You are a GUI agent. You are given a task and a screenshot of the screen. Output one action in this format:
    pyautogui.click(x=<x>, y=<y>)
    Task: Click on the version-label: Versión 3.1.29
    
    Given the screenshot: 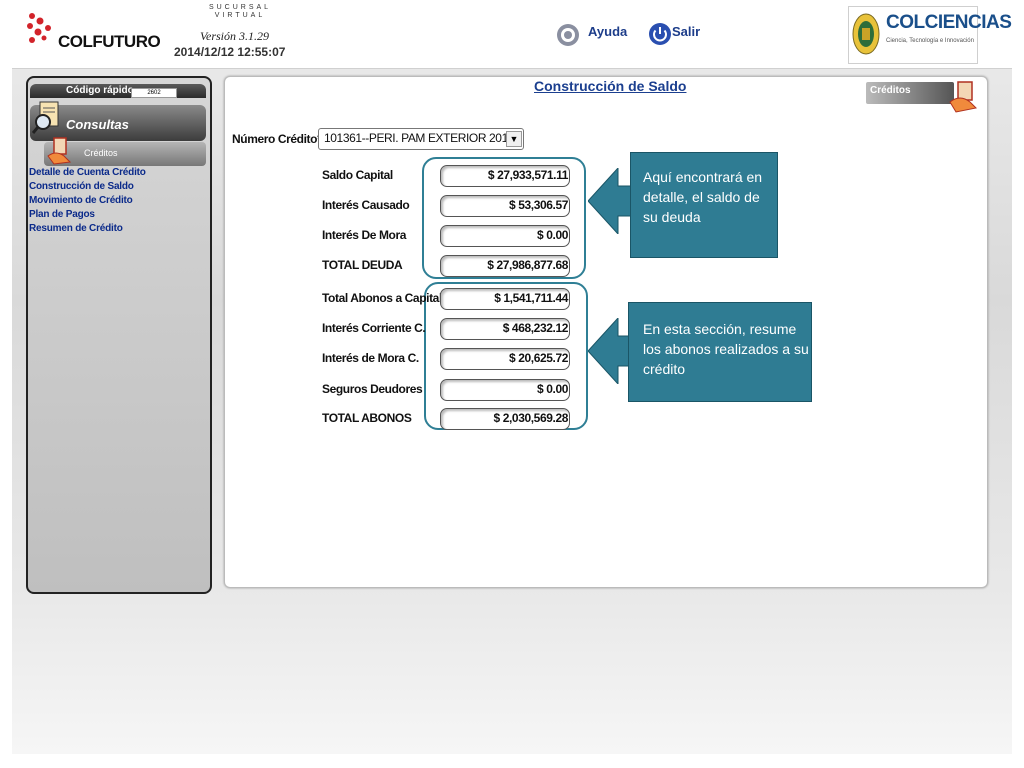 What is the action you would take?
    pyautogui.click(x=234, y=36)
    